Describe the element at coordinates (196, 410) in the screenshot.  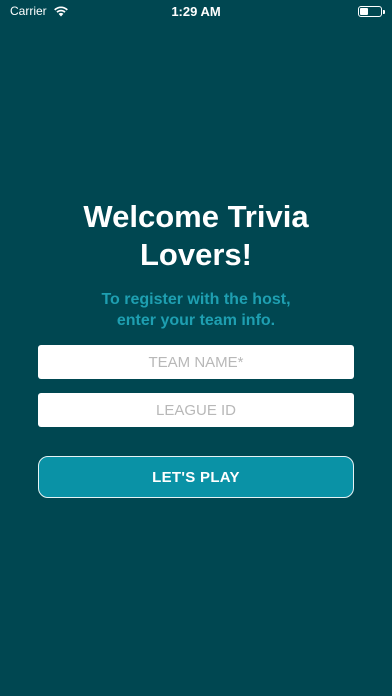
I see `league-id-input` at that location.